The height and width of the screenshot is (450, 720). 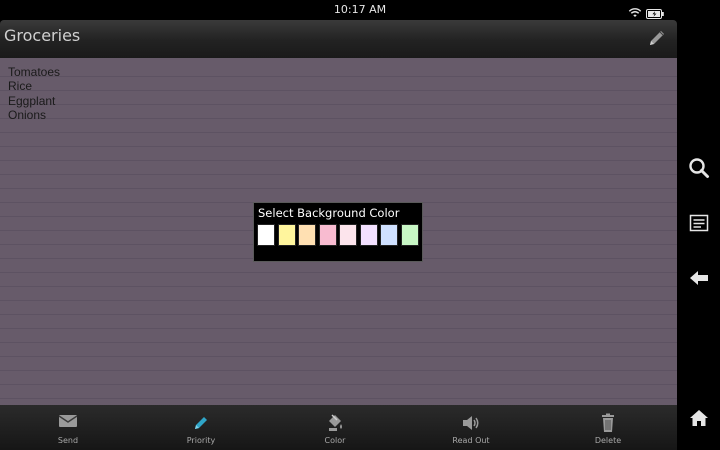 I want to click on edit-pencil-icon, so click(x=657, y=40).